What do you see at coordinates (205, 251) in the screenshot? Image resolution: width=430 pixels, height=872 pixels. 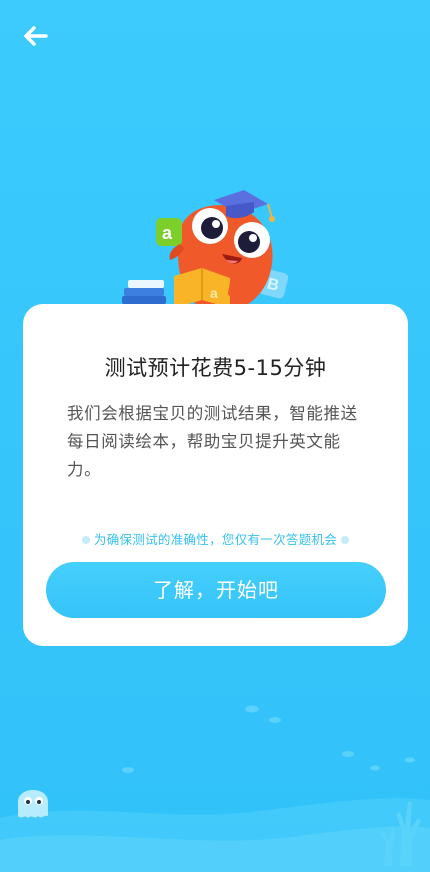 I see `mascot-illustration: B a a` at bounding box center [205, 251].